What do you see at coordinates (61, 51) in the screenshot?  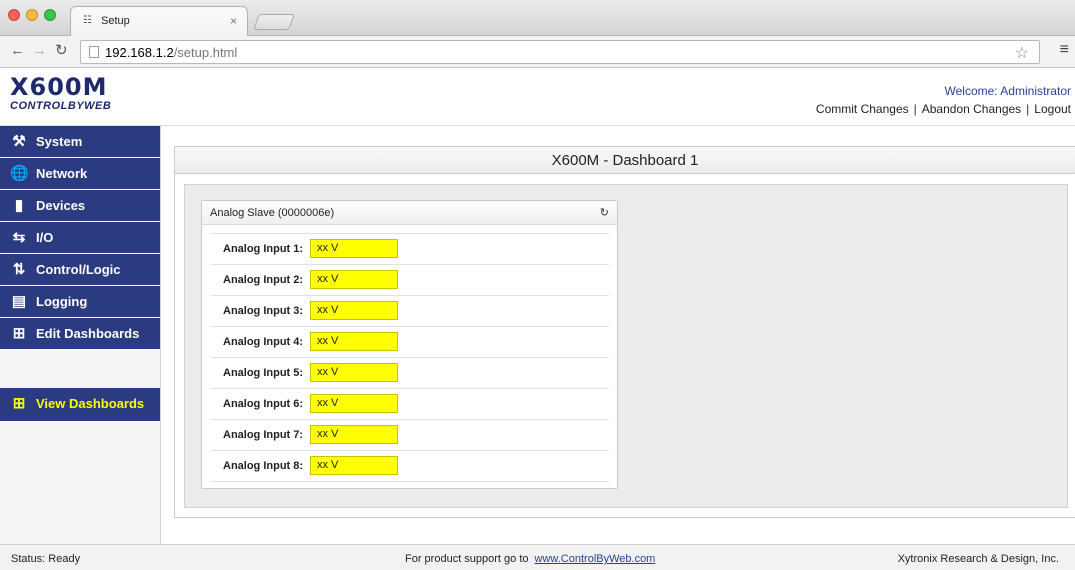 I see `reload-icon: ↻` at bounding box center [61, 51].